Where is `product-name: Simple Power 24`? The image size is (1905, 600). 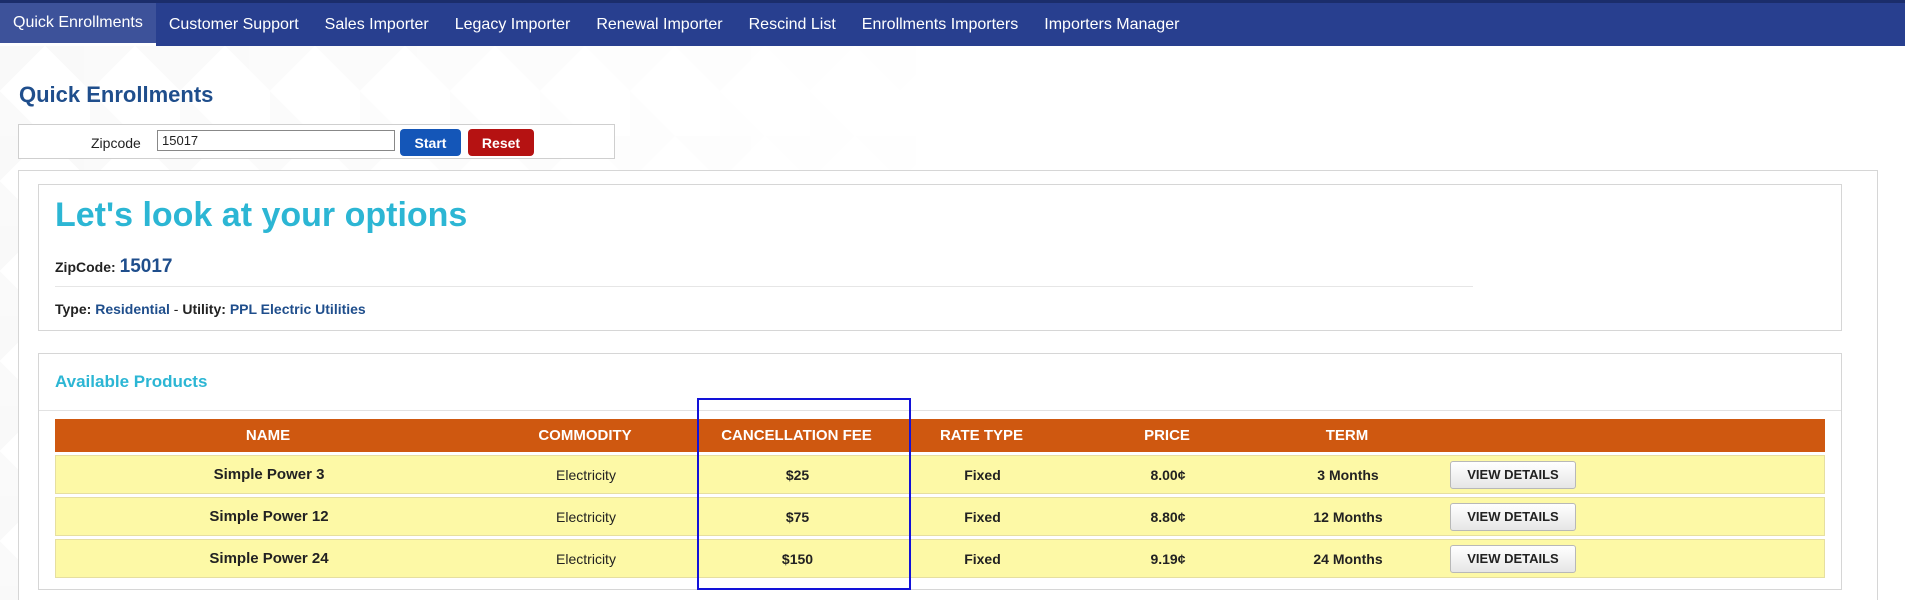
product-name: Simple Power 24 is located at coordinates (269, 558).